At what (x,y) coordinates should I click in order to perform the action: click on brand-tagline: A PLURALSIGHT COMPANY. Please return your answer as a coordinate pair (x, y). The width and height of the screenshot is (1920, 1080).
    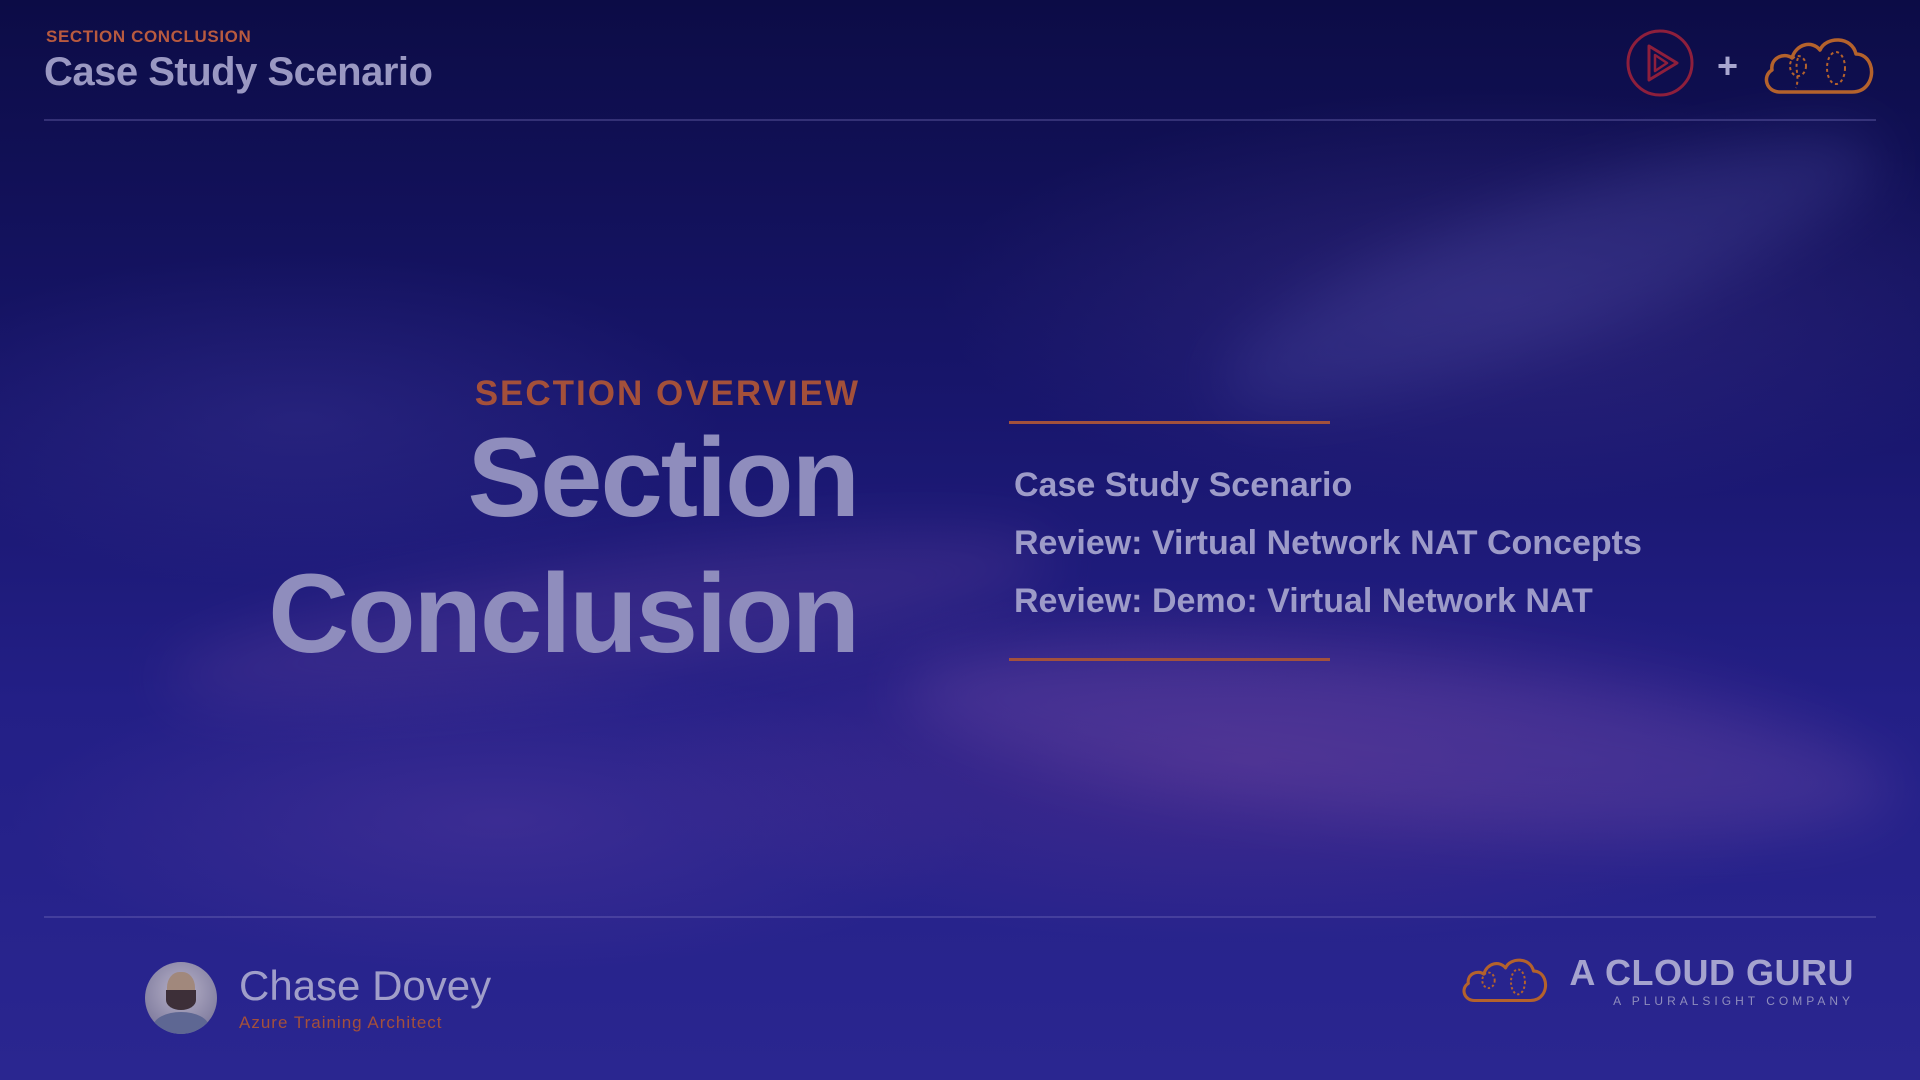
    Looking at the image, I should click on (1733, 1000).